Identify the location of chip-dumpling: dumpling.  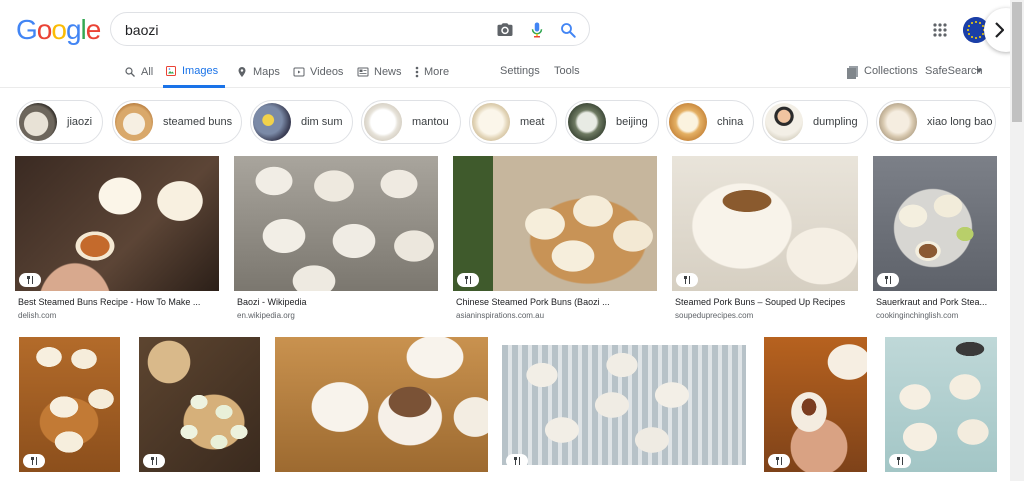
(815, 122).